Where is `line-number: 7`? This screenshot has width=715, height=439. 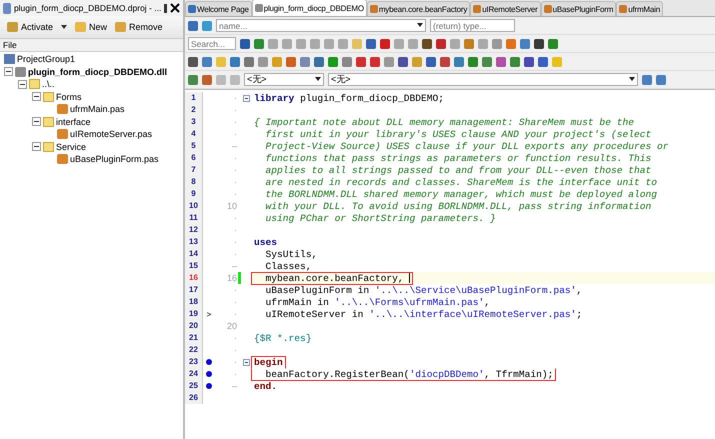 line-number: 7 is located at coordinates (194, 170).